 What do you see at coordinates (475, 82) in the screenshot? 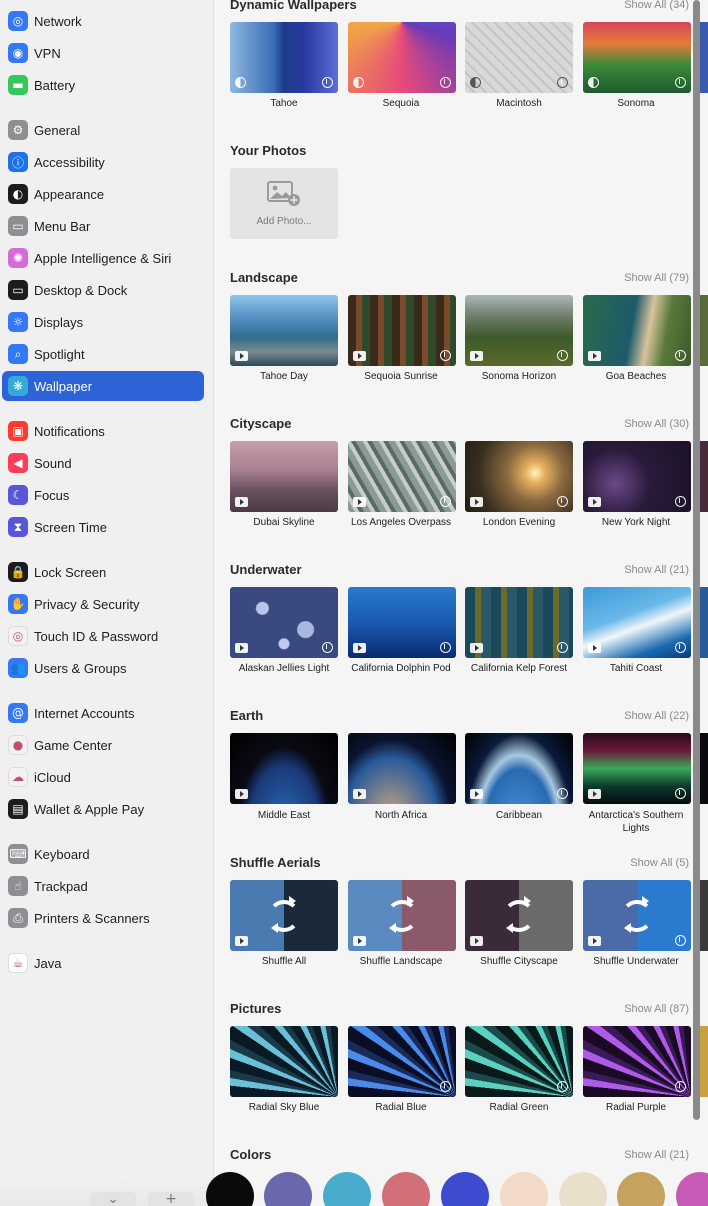
I see `dynamic-icon` at bounding box center [475, 82].